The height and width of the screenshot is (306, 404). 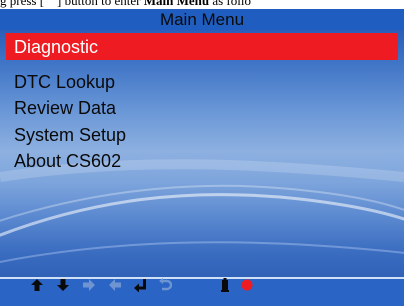 I want to click on back-icon, so click(x=165, y=285).